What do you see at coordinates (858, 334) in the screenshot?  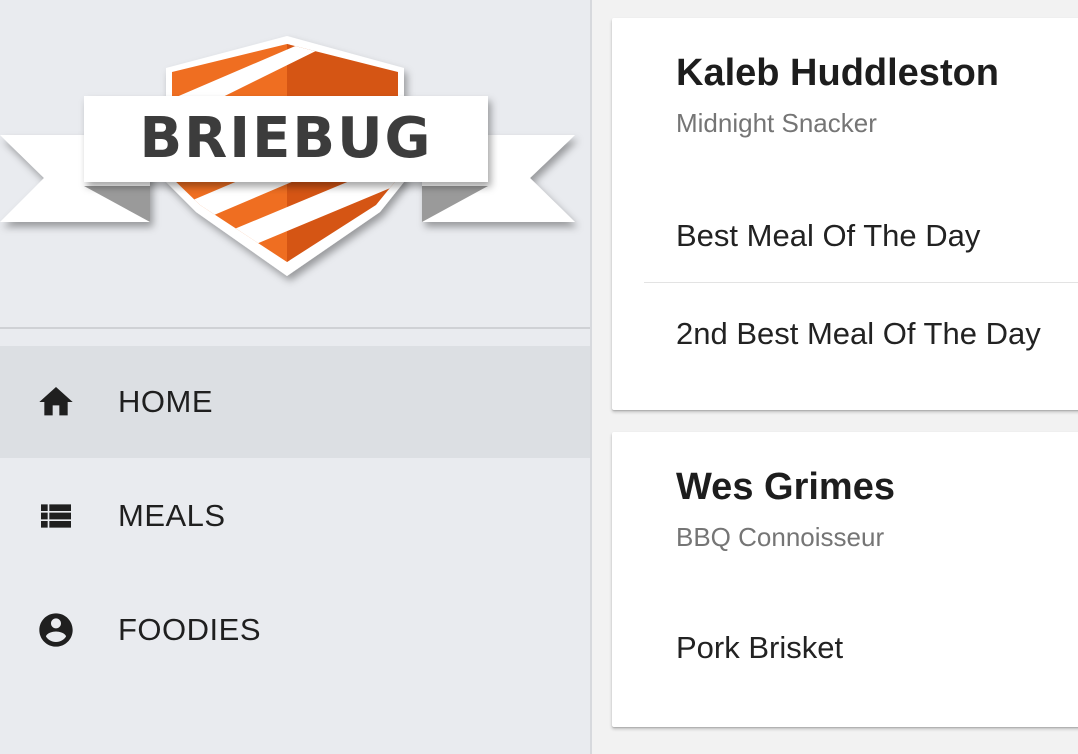 I see `meal-item: 2nd Best Meal Of The Day` at bounding box center [858, 334].